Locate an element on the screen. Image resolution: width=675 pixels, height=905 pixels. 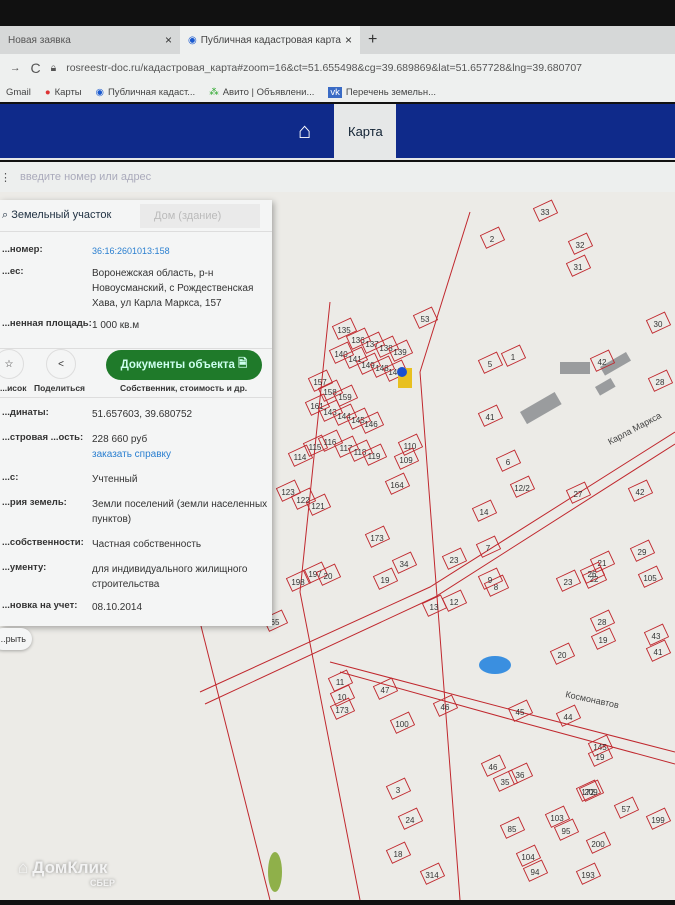
tab-cadastral-map: ◉ Публичная кадастровая карта × is located at coordinates (270, 40).